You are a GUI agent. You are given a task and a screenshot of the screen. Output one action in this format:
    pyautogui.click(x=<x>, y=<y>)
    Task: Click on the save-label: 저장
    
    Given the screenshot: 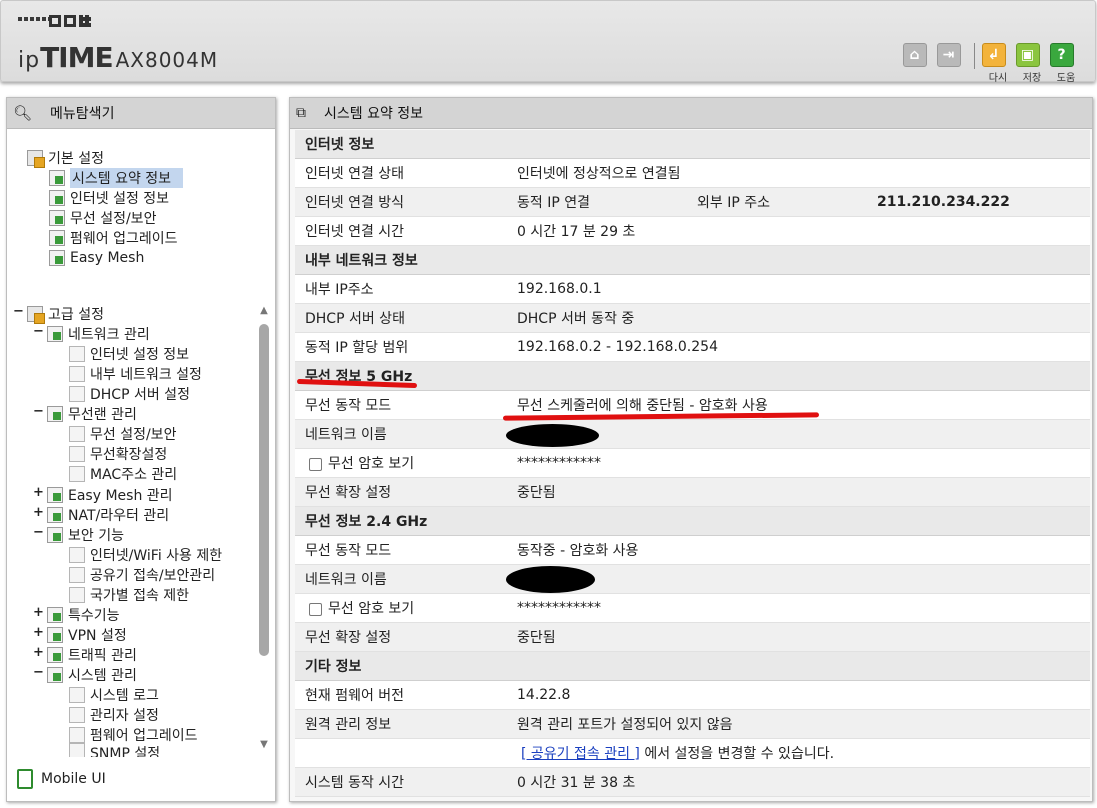 What is the action you would take?
    pyautogui.click(x=1032, y=78)
    